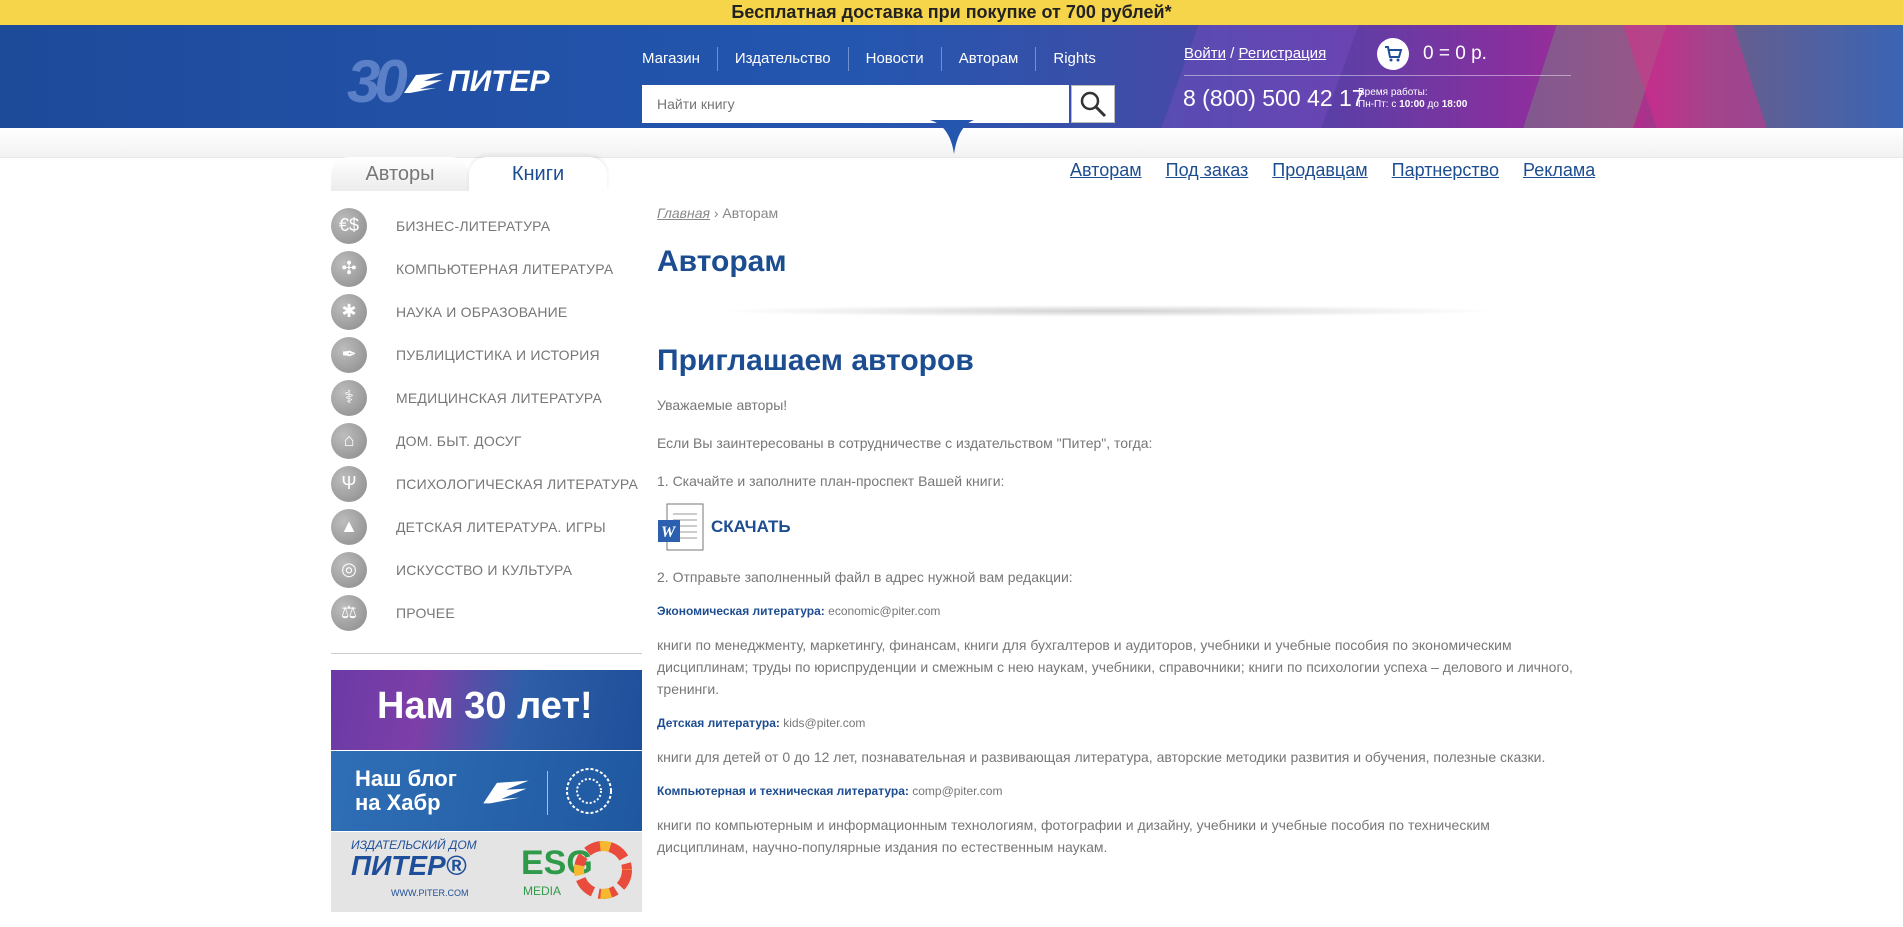 This screenshot has height=927, width=1903. I want to click on nav-news: Новости, so click(894, 59).